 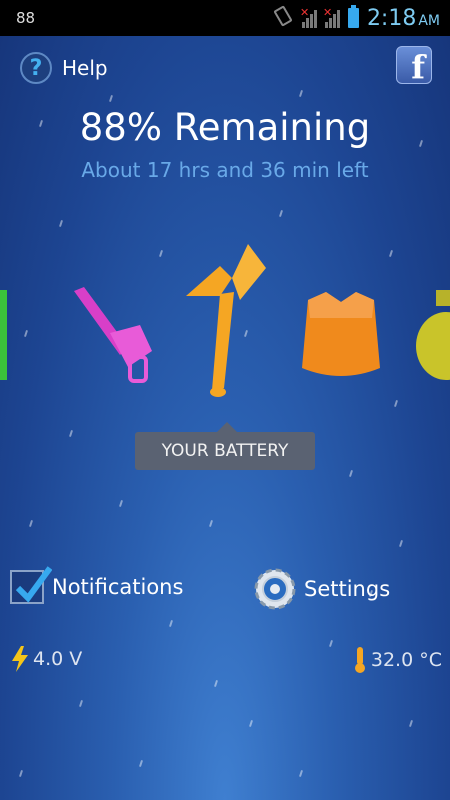 I want to click on status-notification-count: 88, so click(x=26, y=18).